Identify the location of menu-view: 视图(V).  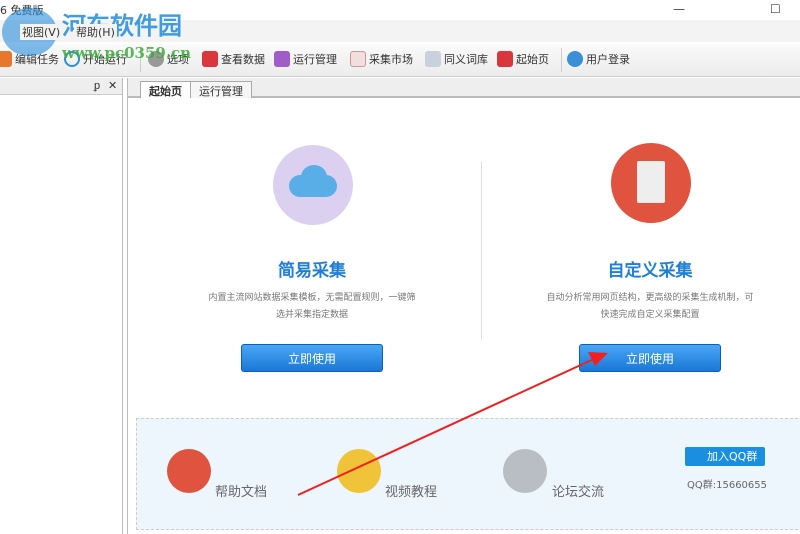
(41, 32).